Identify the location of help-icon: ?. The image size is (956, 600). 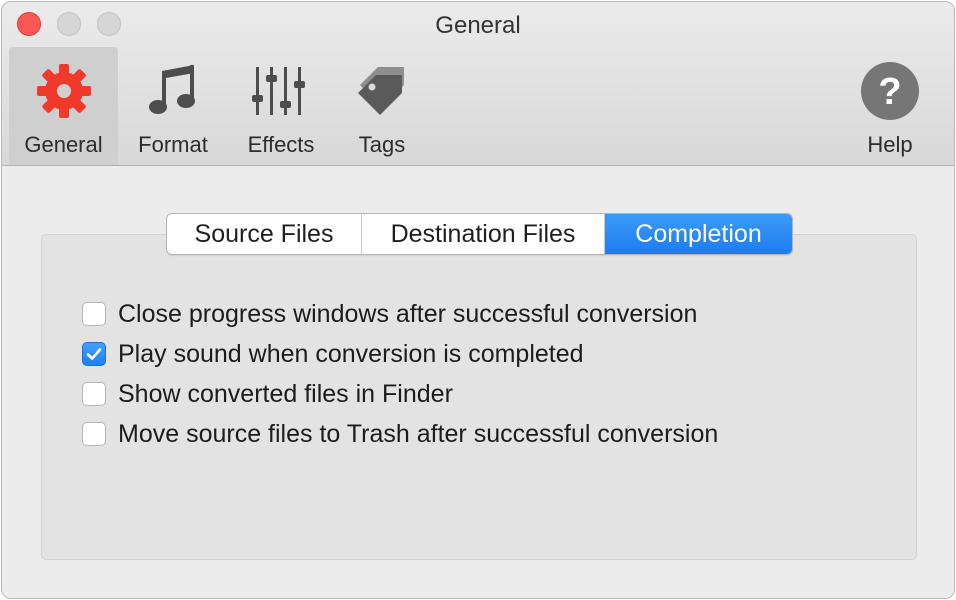
(890, 91).